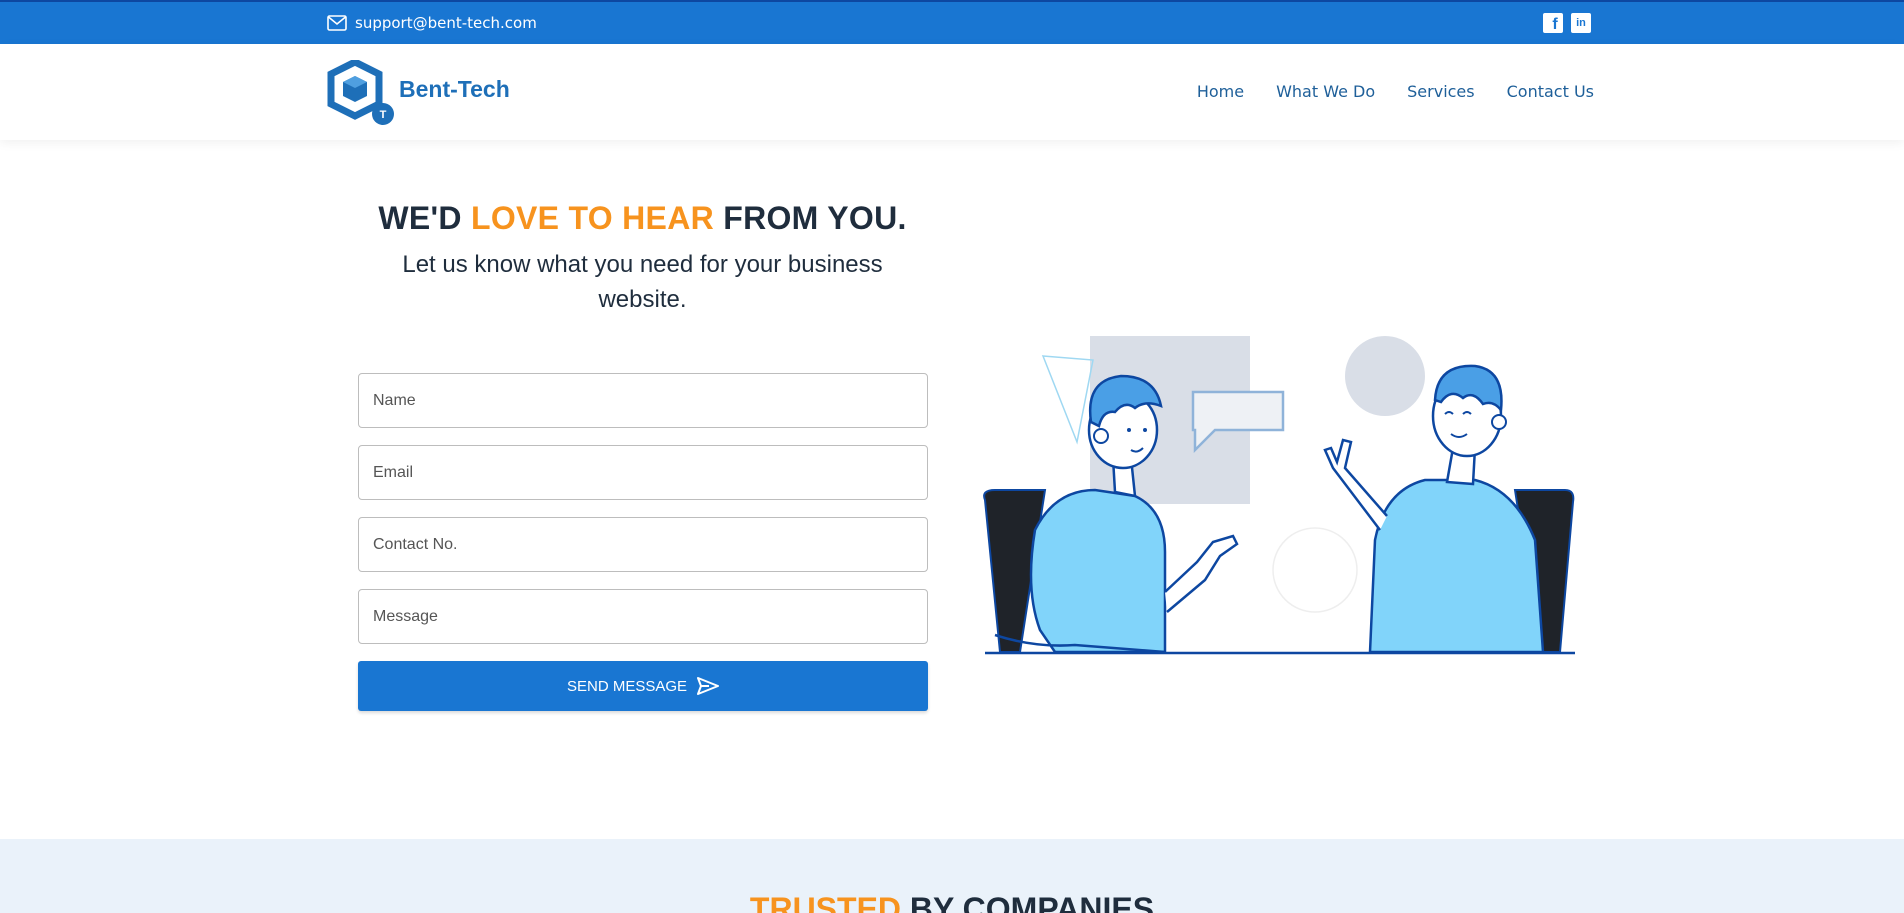 The height and width of the screenshot is (913, 1904). What do you see at coordinates (1279, 495) in the screenshot?
I see `conversation-illustration` at bounding box center [1279, 495].